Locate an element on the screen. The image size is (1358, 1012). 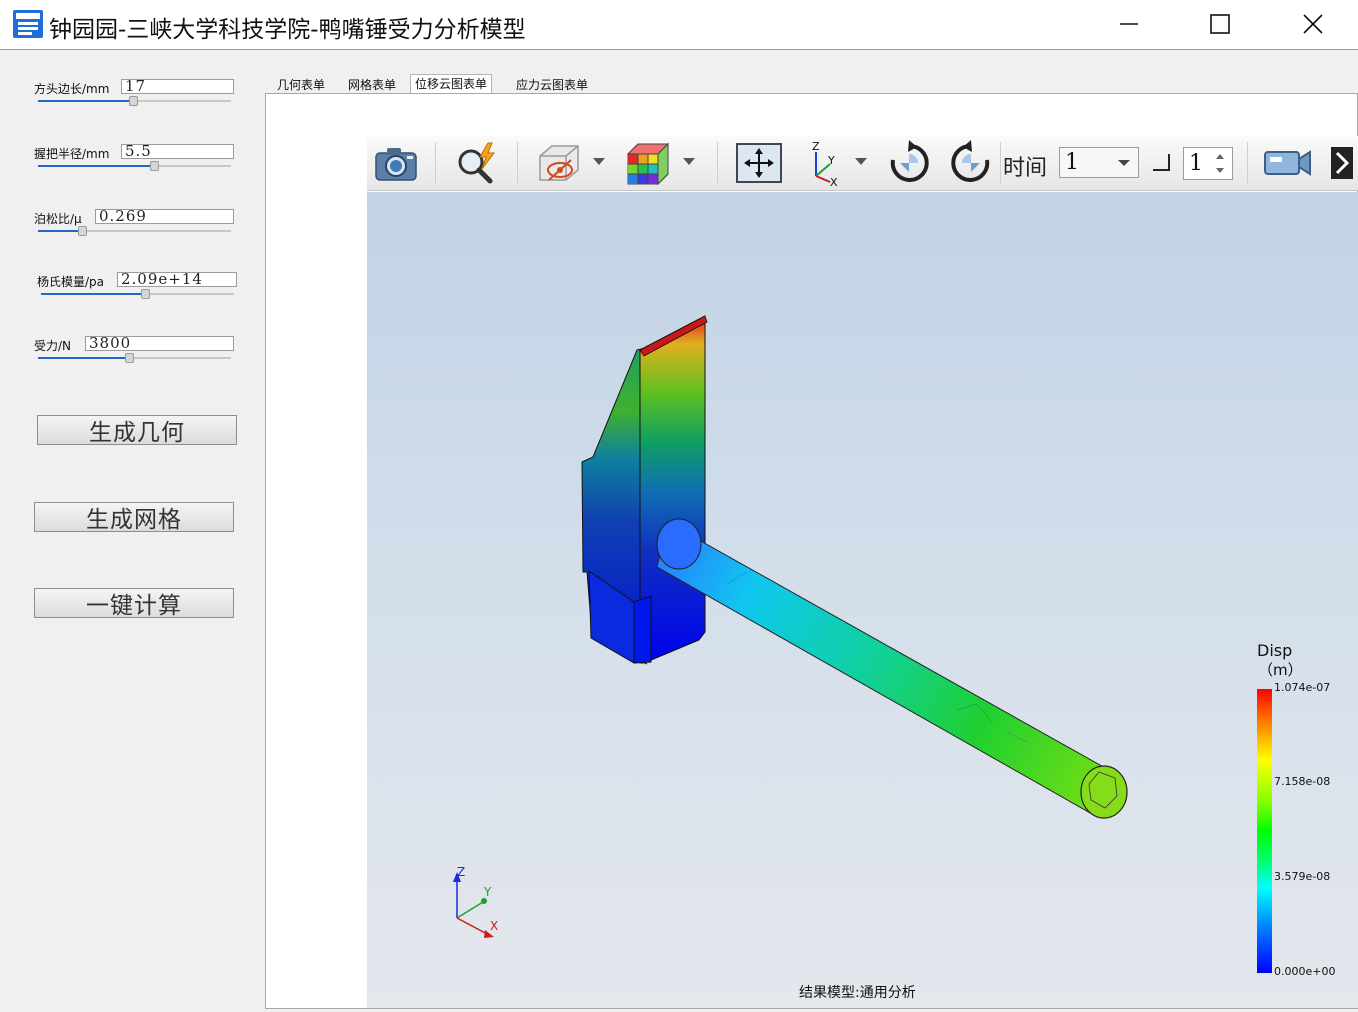
maximize-icon is located at coordinates (1220, 24).